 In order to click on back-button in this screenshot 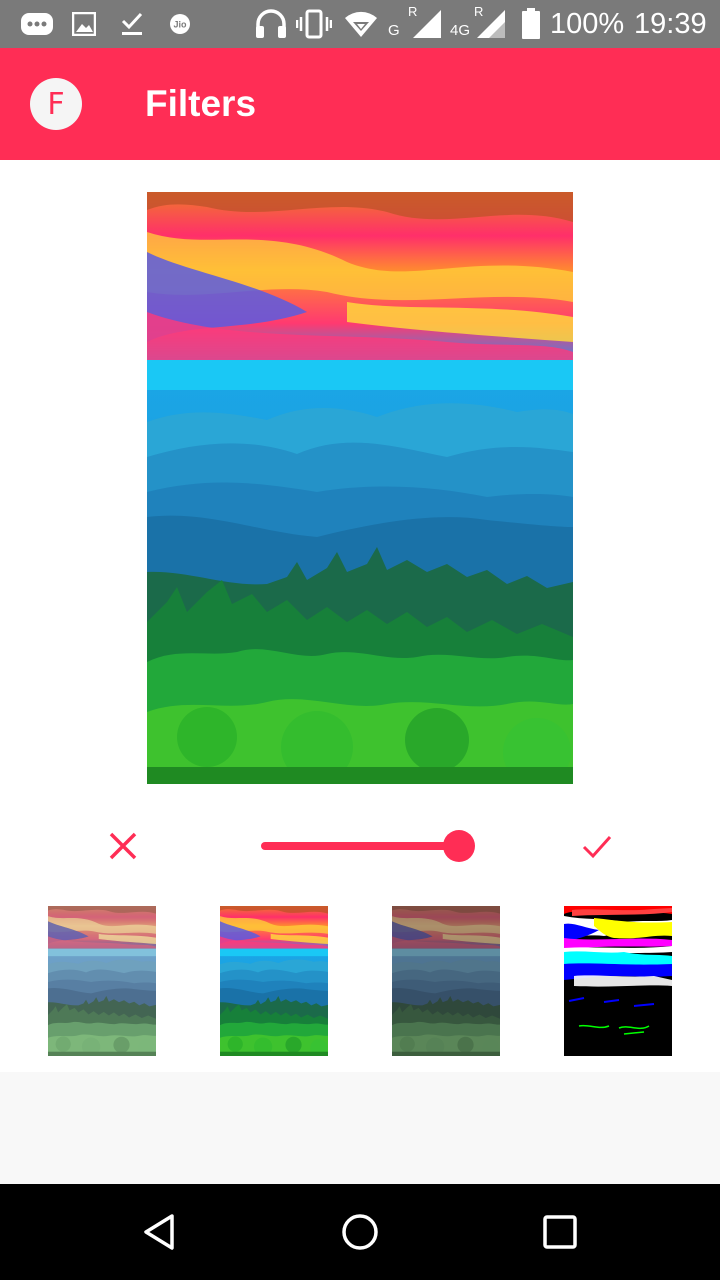, I will do `click(160, 1232)`.